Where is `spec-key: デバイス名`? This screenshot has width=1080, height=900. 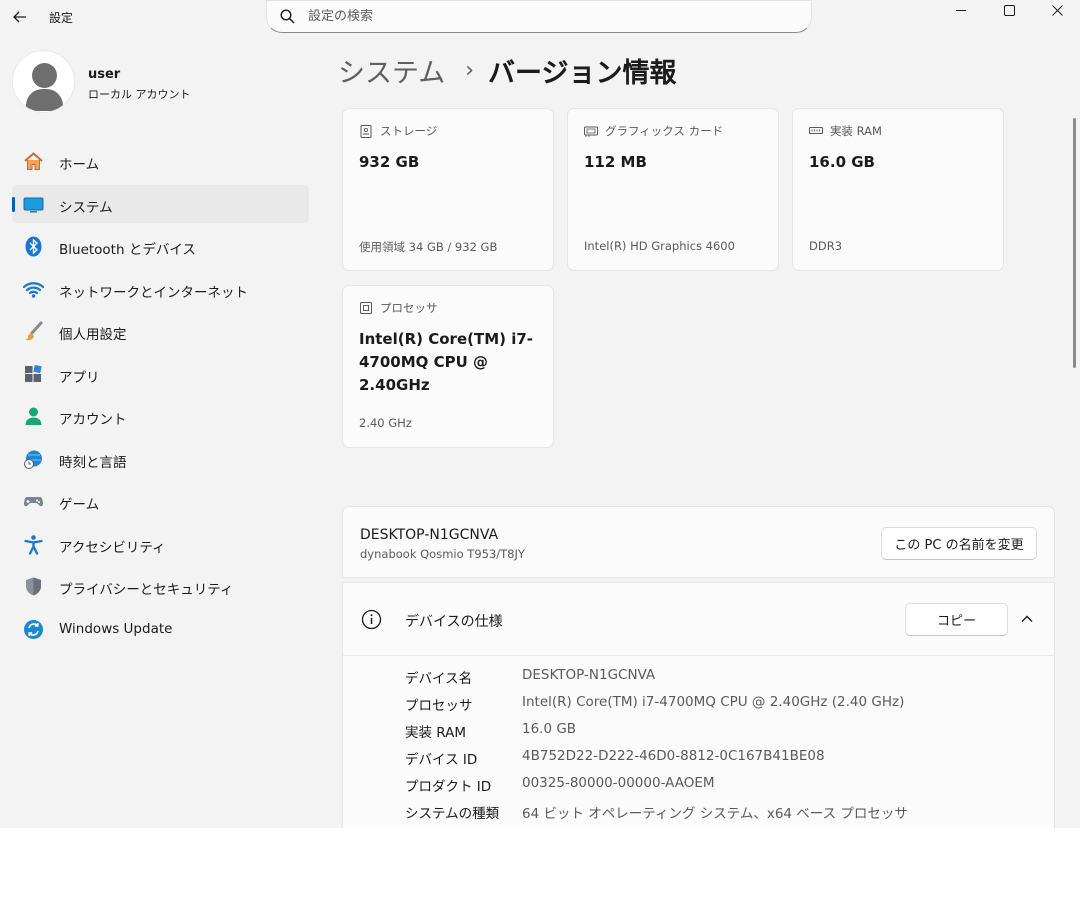
spec-key: デバイス名 is located at coordinates (439, 679).